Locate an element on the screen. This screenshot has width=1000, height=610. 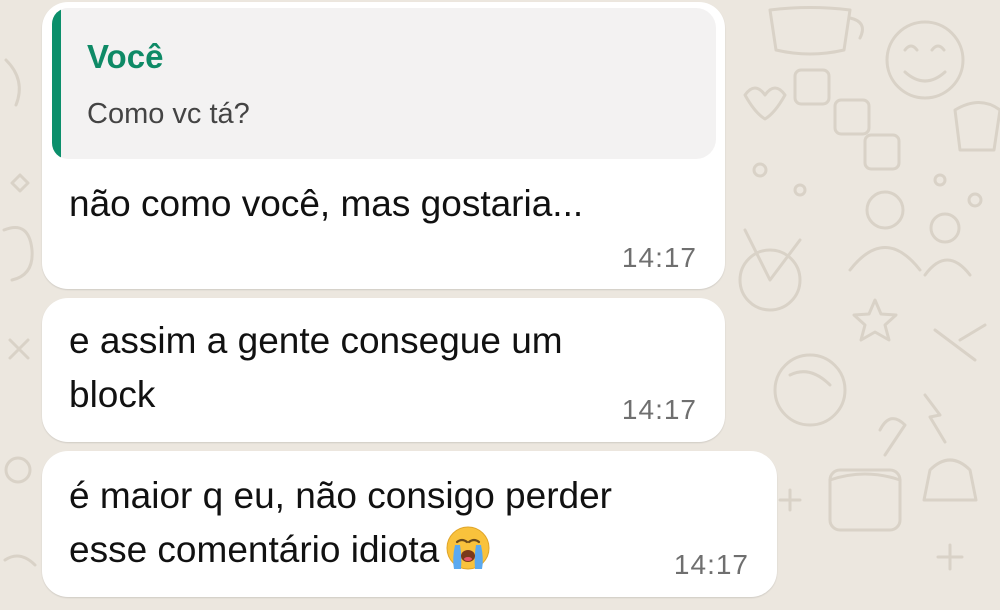
message-line: block is located at coordinates (112, 394).